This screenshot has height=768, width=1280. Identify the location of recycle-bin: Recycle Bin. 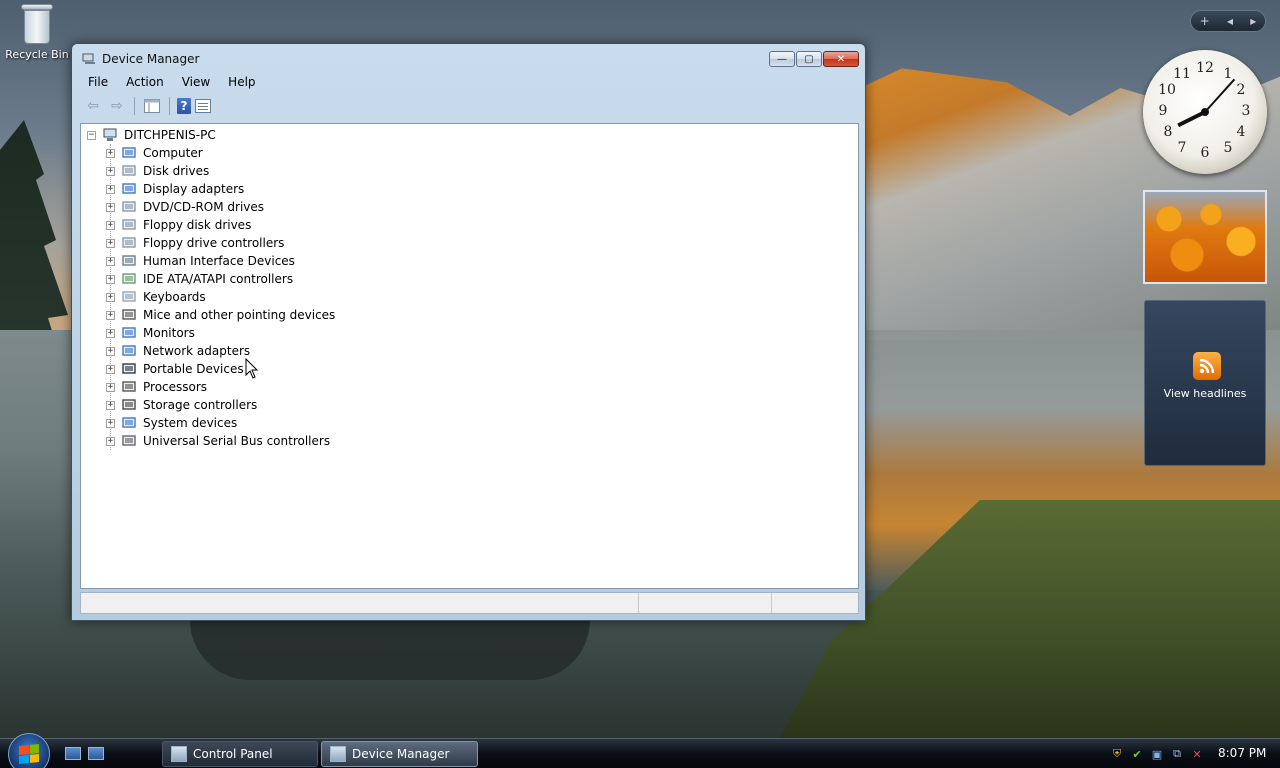
(37, 31).